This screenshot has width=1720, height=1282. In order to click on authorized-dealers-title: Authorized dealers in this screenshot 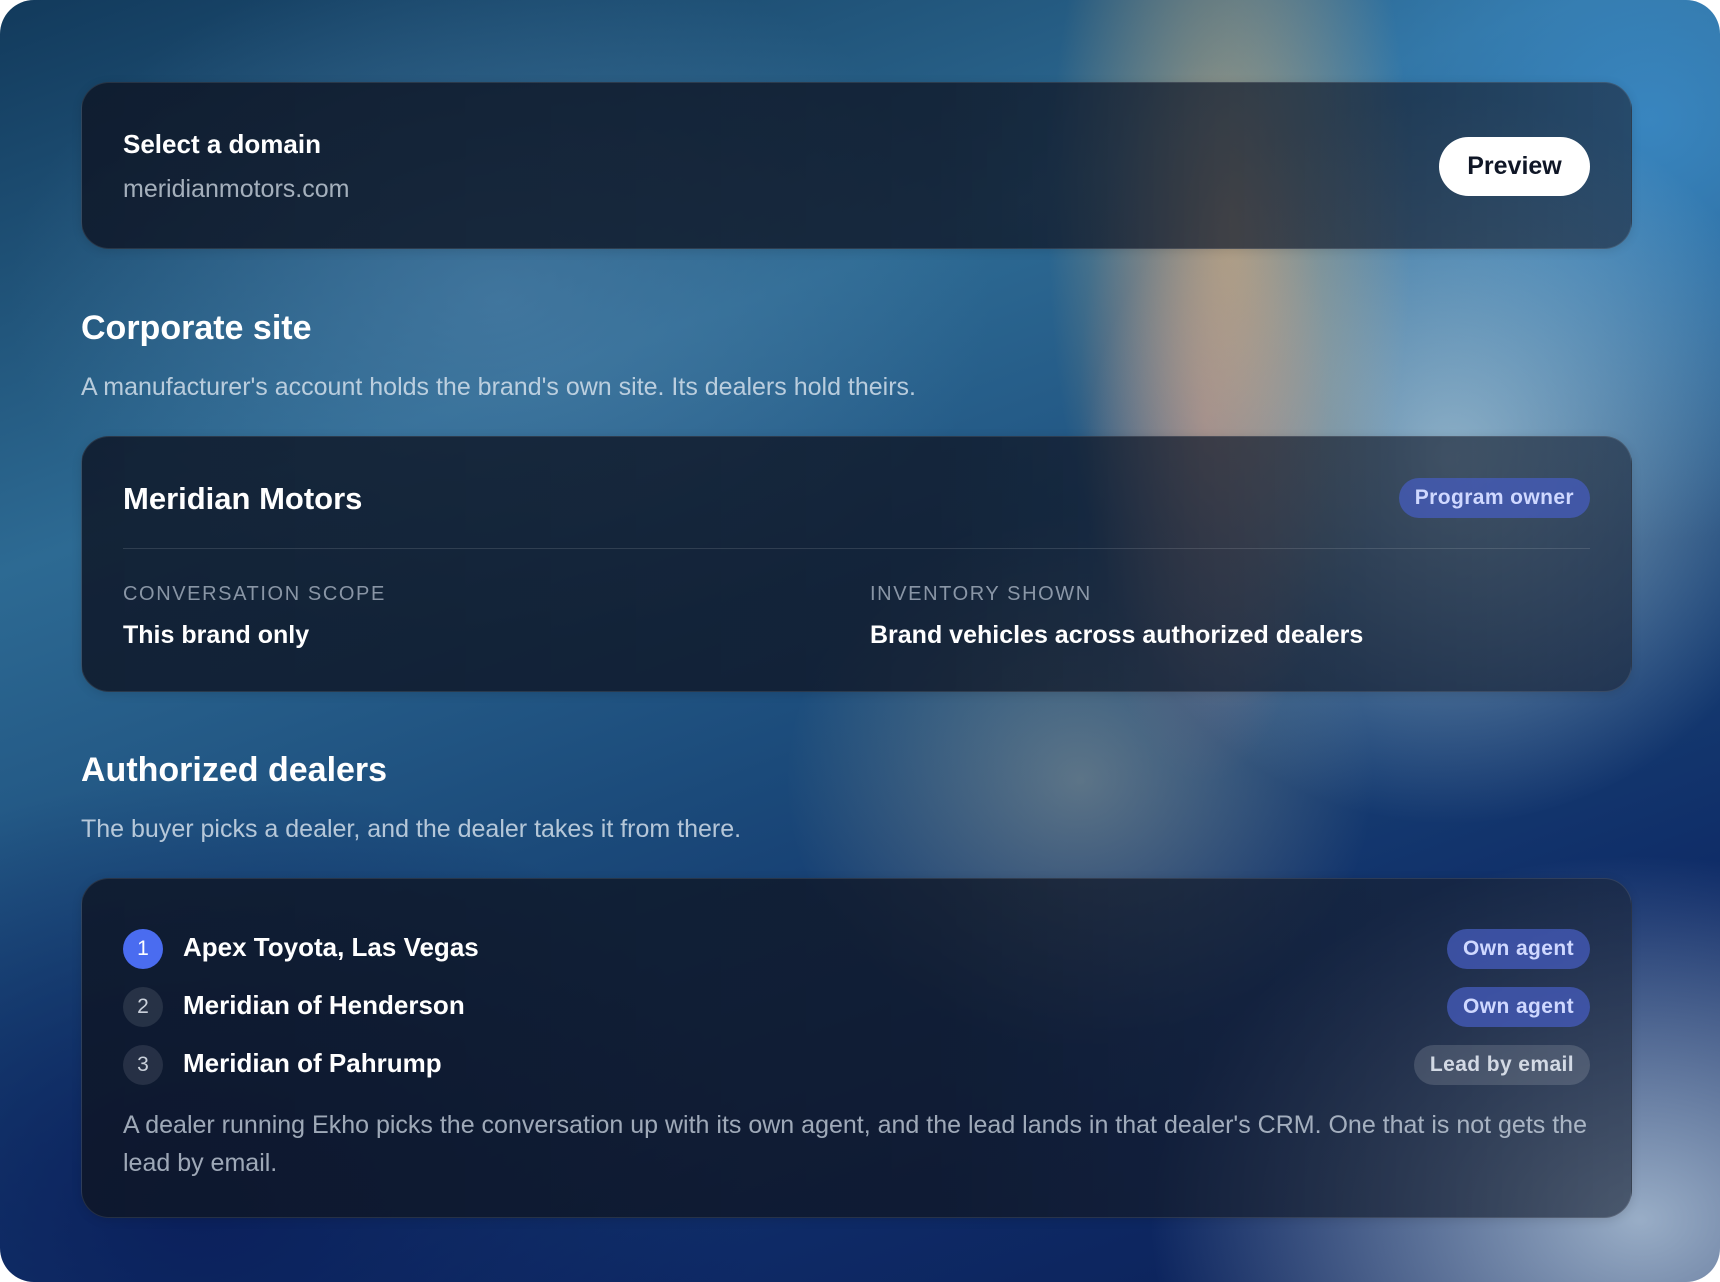, I will do `click(234, 770)`.